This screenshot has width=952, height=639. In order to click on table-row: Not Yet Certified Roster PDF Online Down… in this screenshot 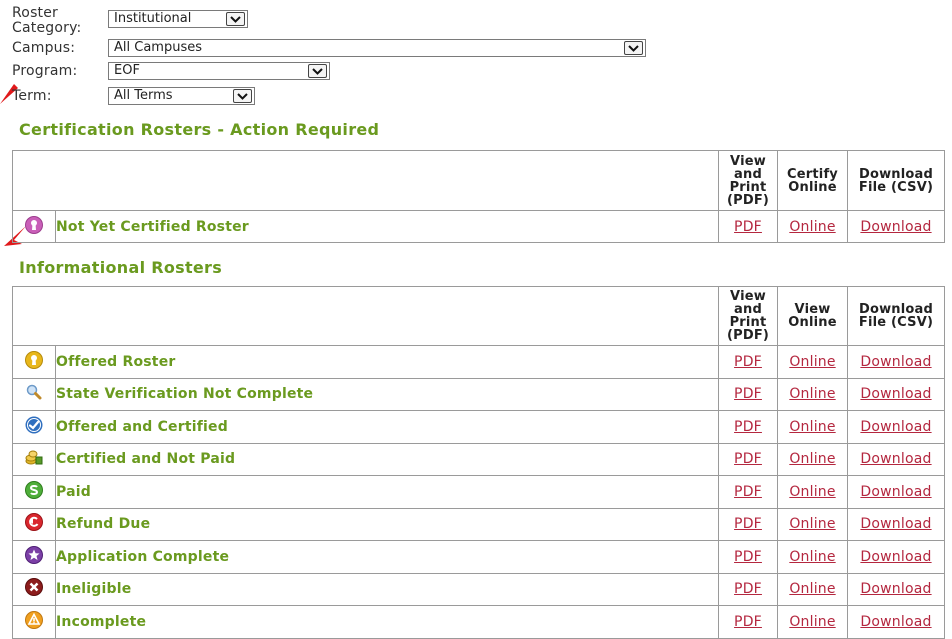, I will do `click(478, 226)`.